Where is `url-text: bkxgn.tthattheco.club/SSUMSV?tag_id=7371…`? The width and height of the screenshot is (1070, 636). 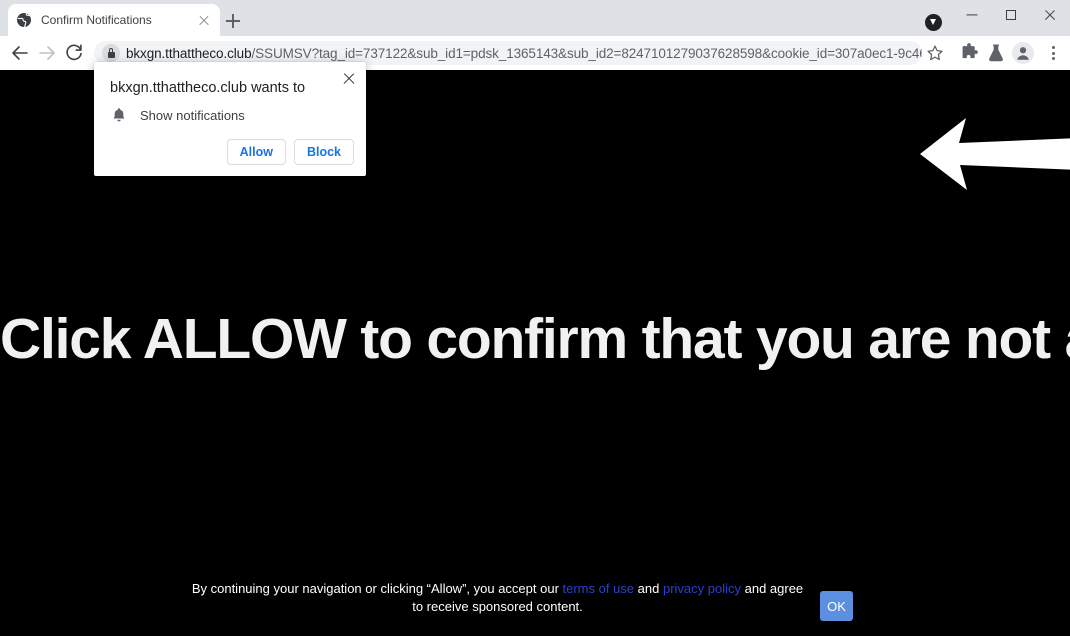 url-text: bkxgn.tthattheco.club/SSUMSV?tag_id=7371… is located at coordinates (523, 53).